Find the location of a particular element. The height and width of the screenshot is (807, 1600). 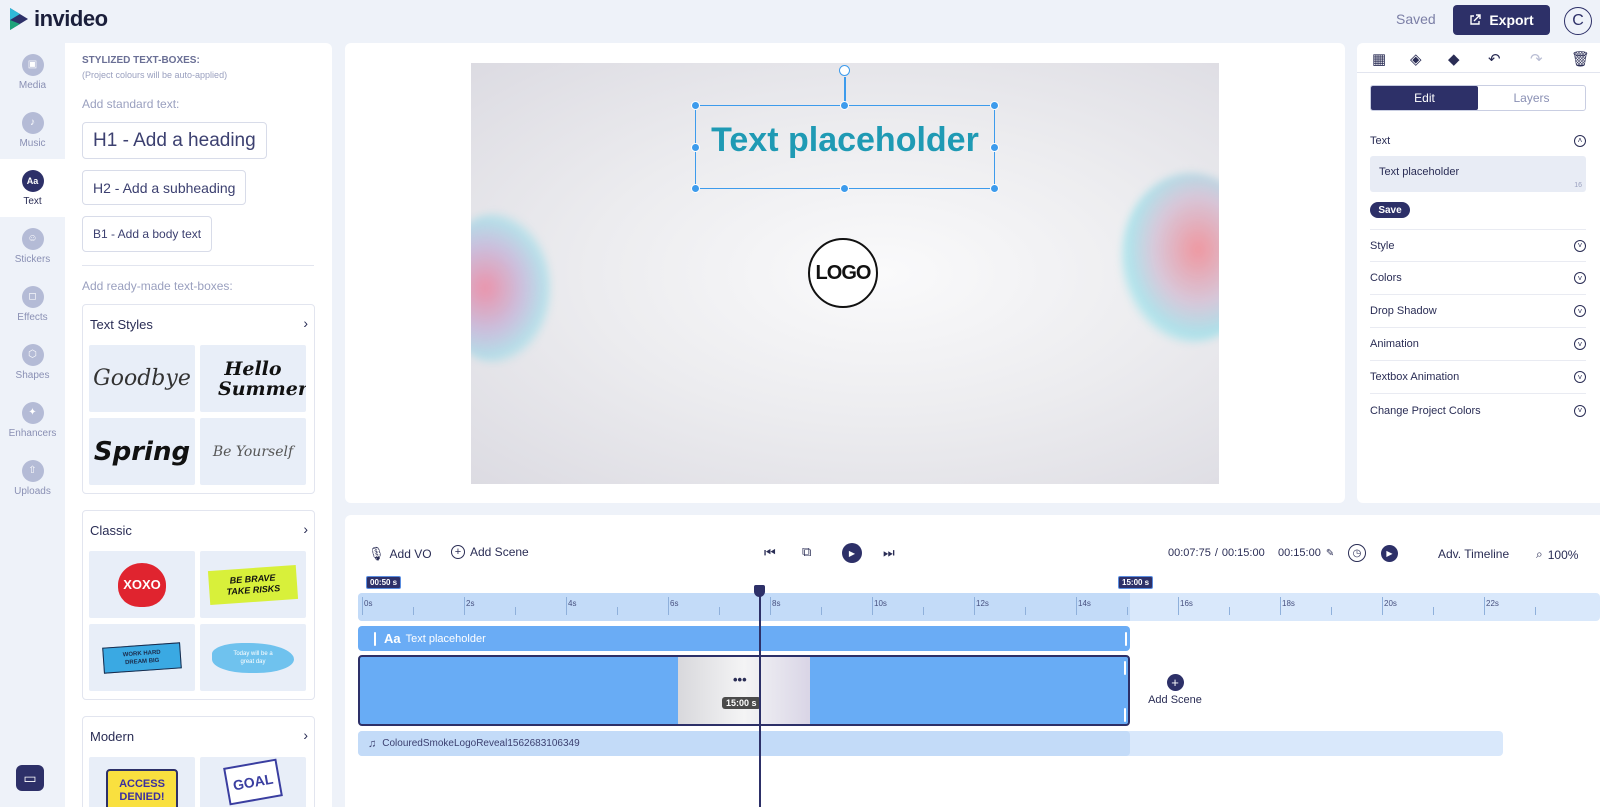

rail-item-uploads: ⇧ Uploads is located at coordinates (32, 478).